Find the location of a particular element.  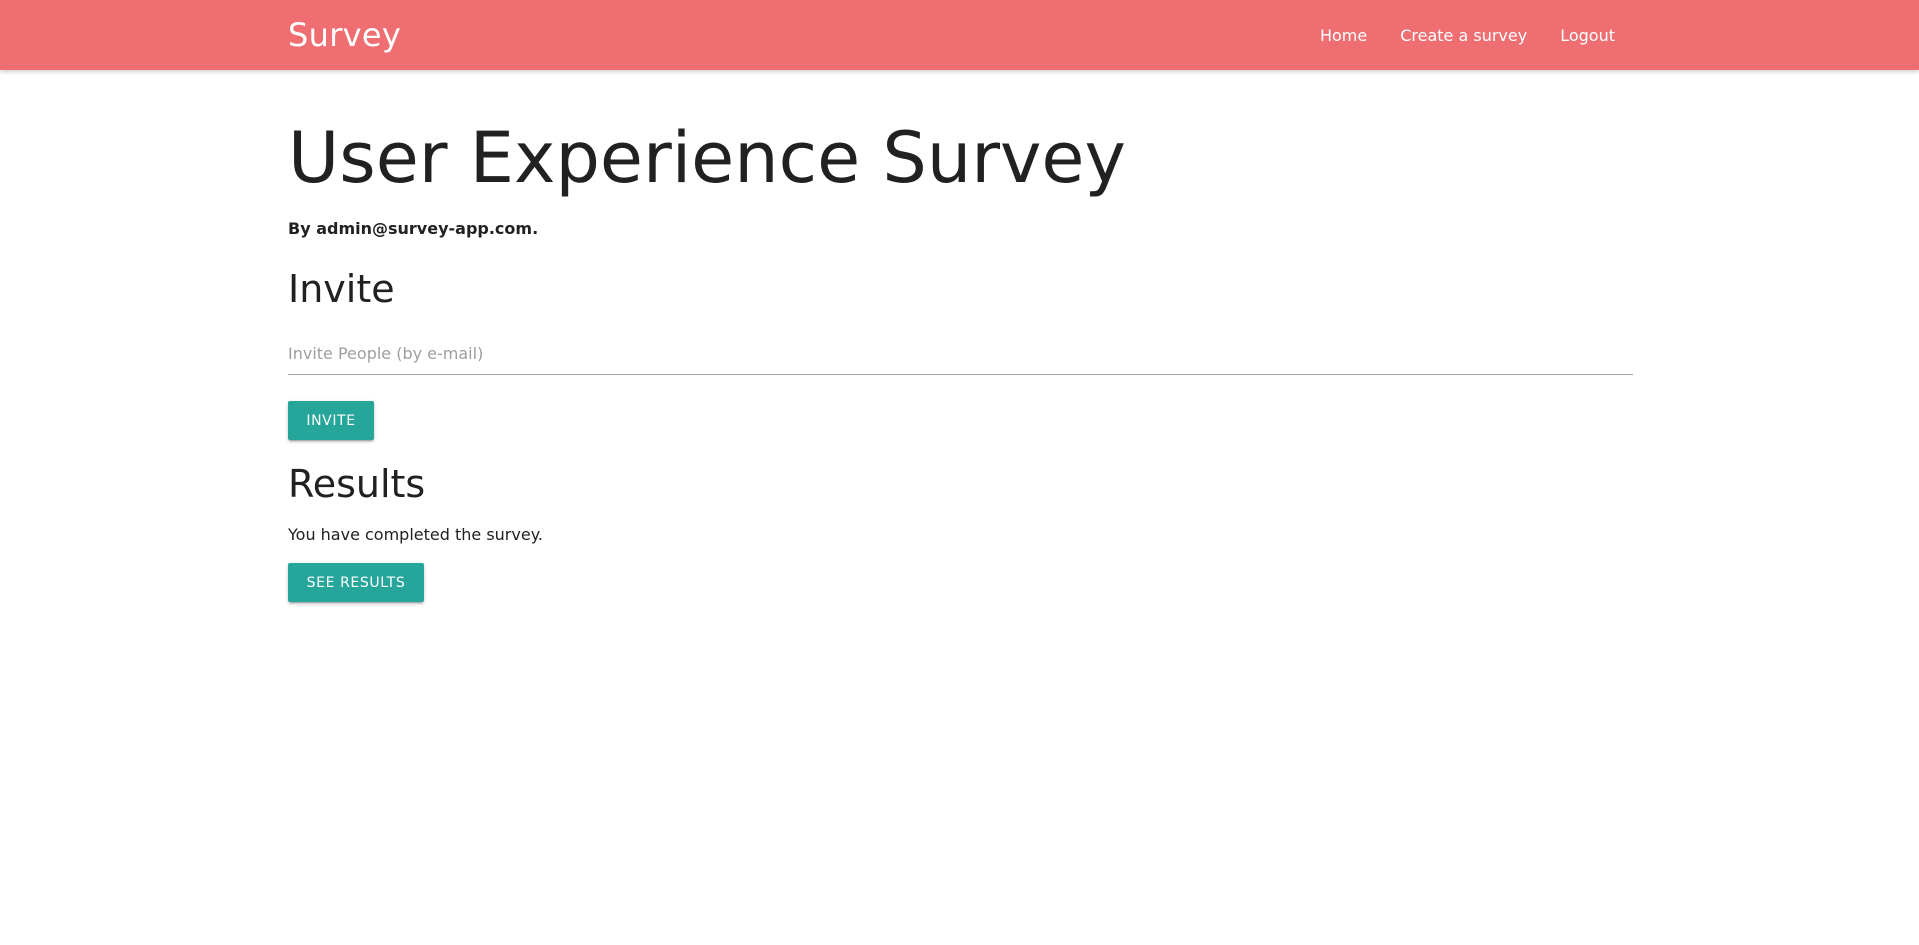

top-navbar: Survey Home Create a survey Logout is located at coordinates (959, 35).